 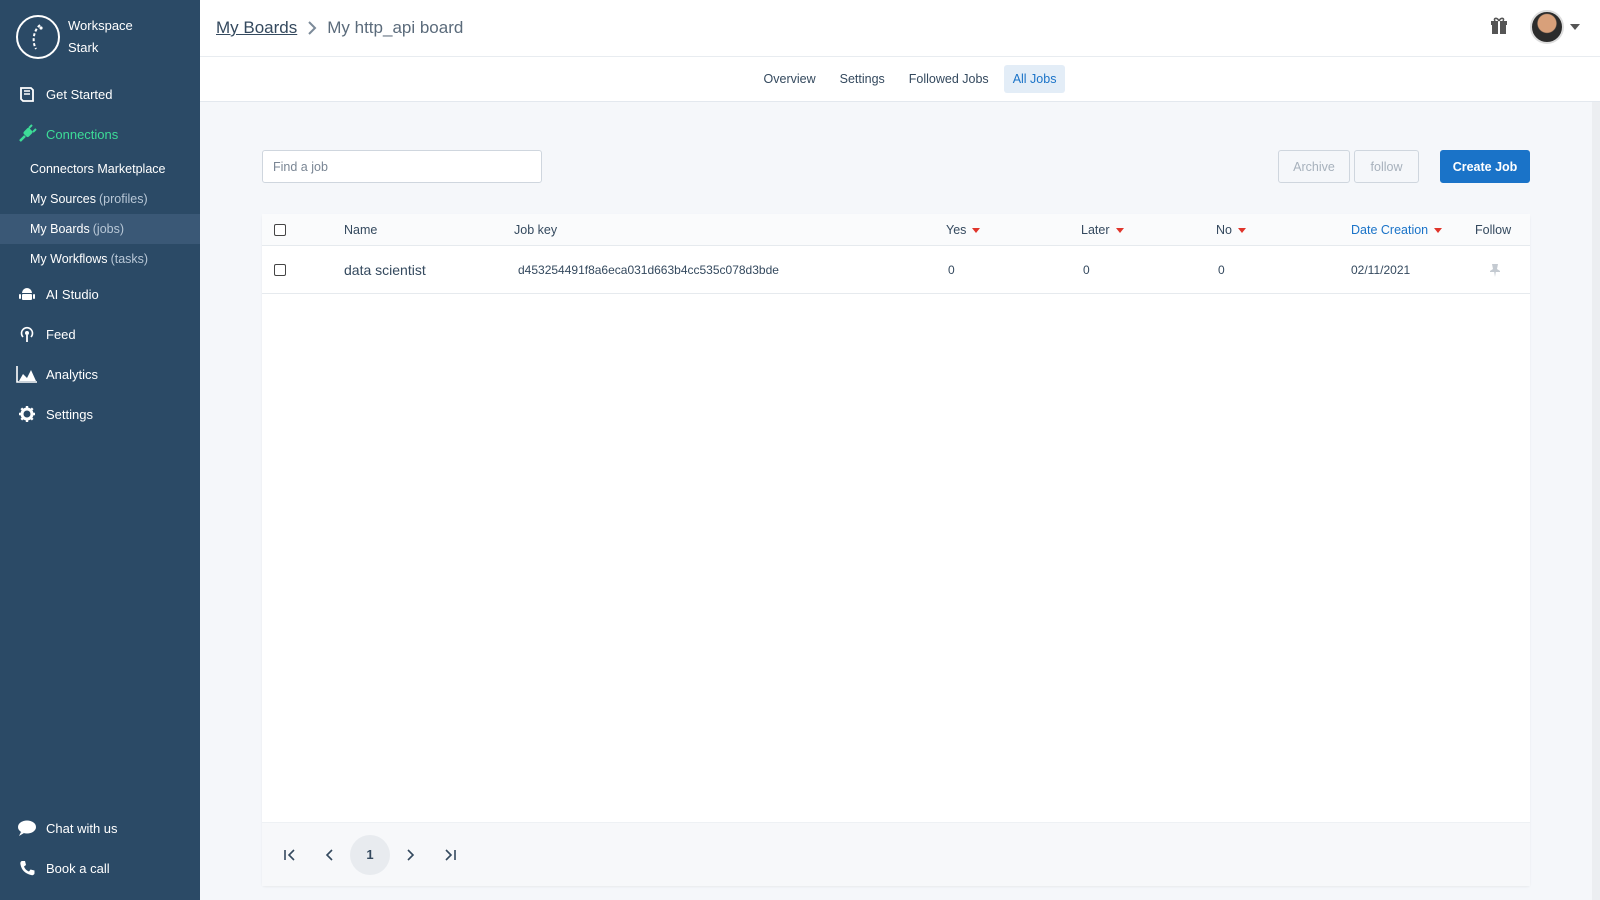 I want to click on sidebar-item-hint: (profiles), so click(x=123, y=199).